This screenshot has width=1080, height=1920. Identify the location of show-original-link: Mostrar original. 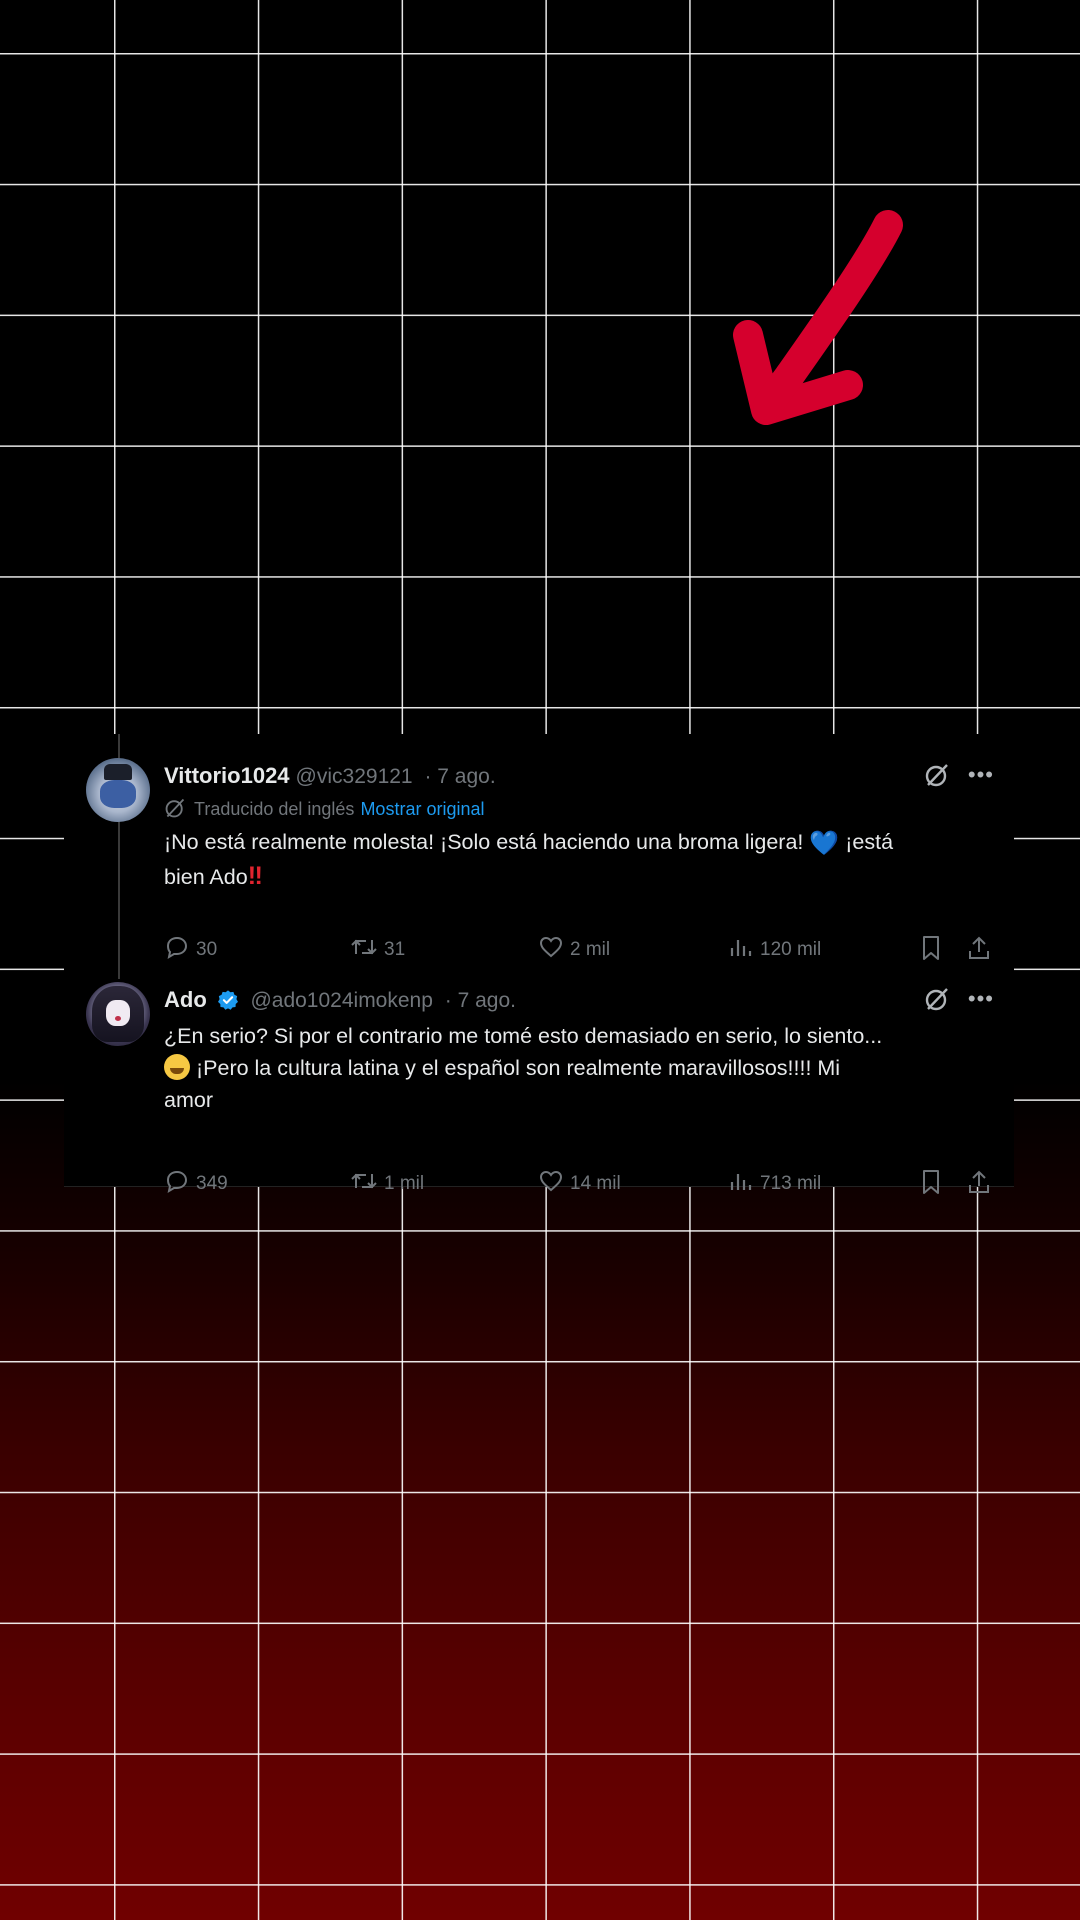
(422, 809).